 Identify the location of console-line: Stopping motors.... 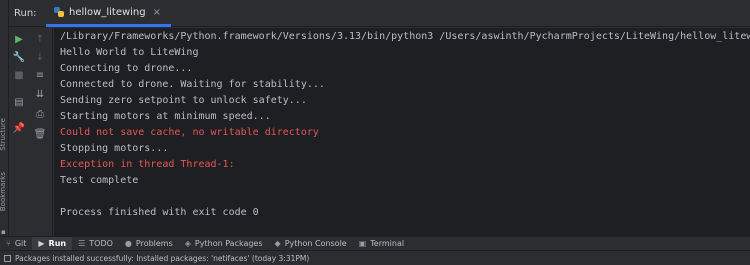
(114, 148).